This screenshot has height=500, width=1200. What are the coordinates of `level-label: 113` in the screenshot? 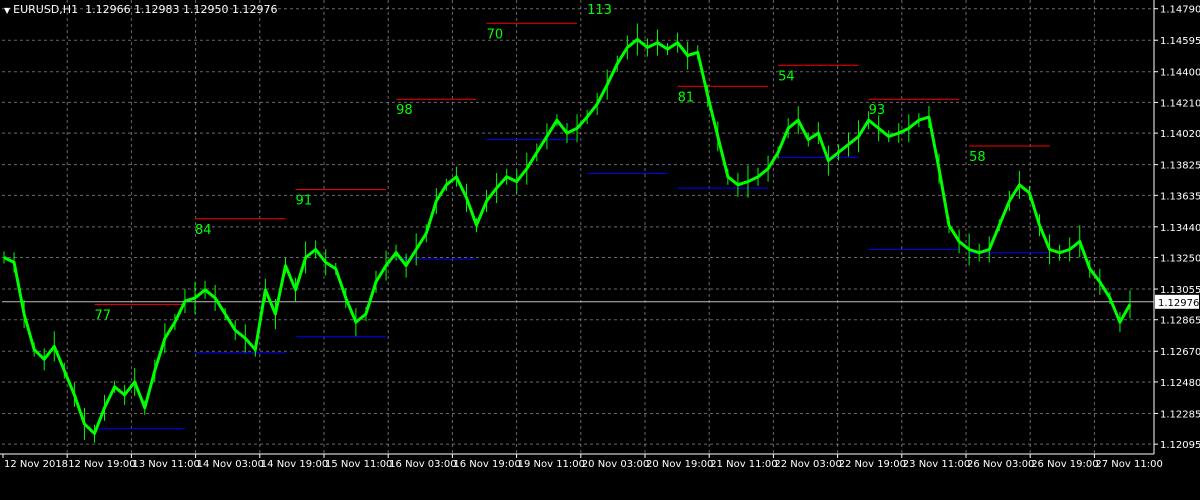 It's located at (599, 10).